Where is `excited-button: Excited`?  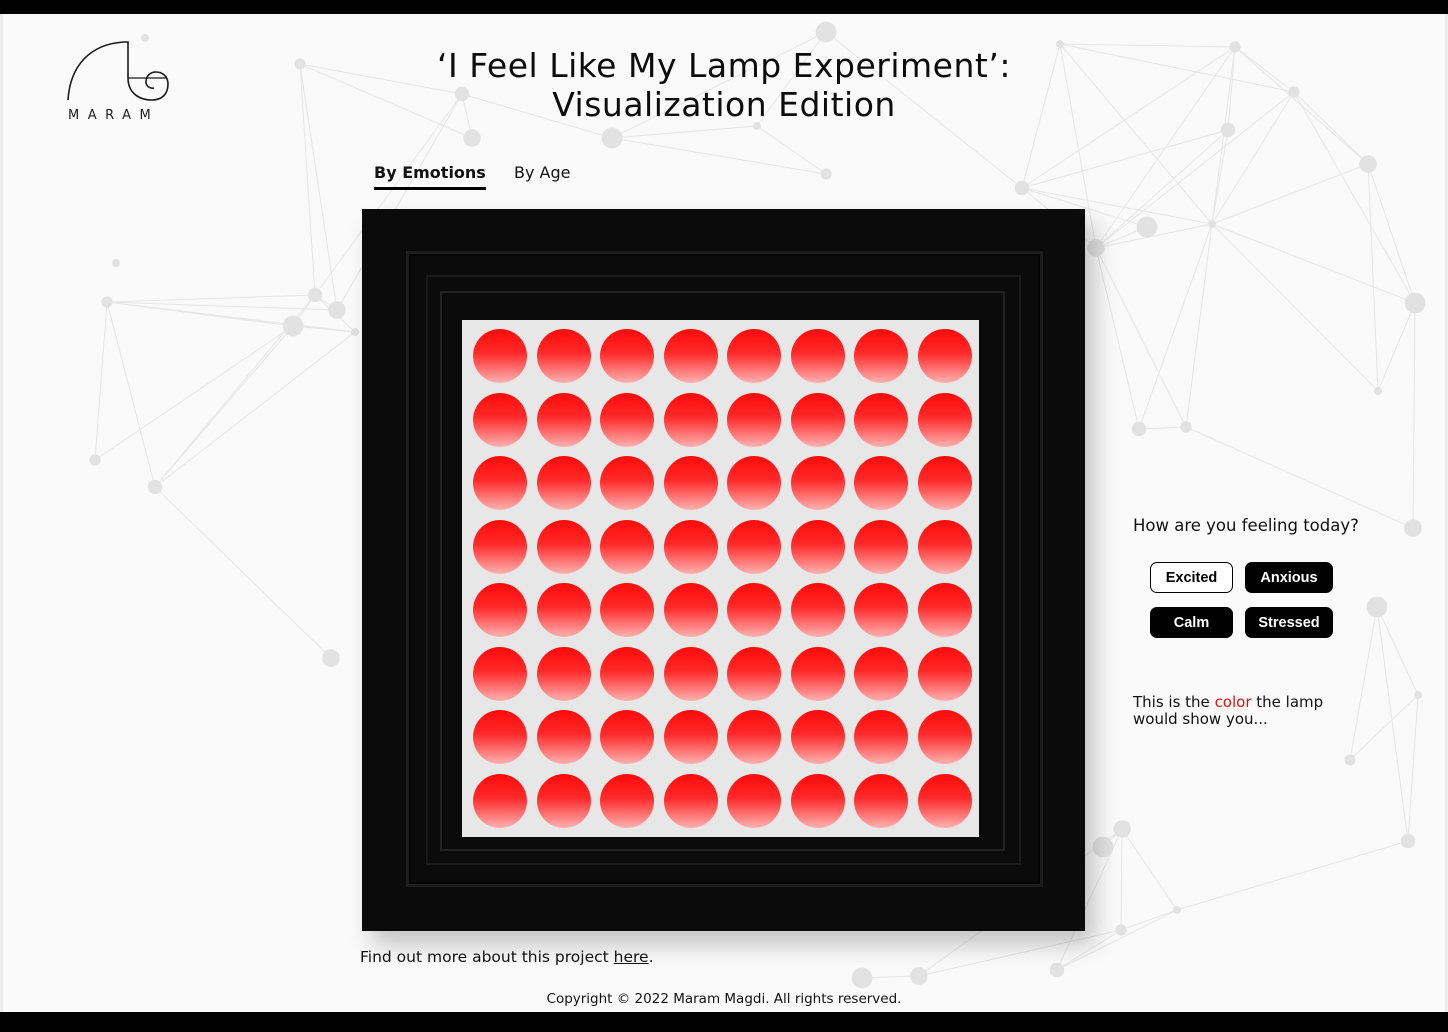
excited-button: Excited is located at coordinates (1191, 577).